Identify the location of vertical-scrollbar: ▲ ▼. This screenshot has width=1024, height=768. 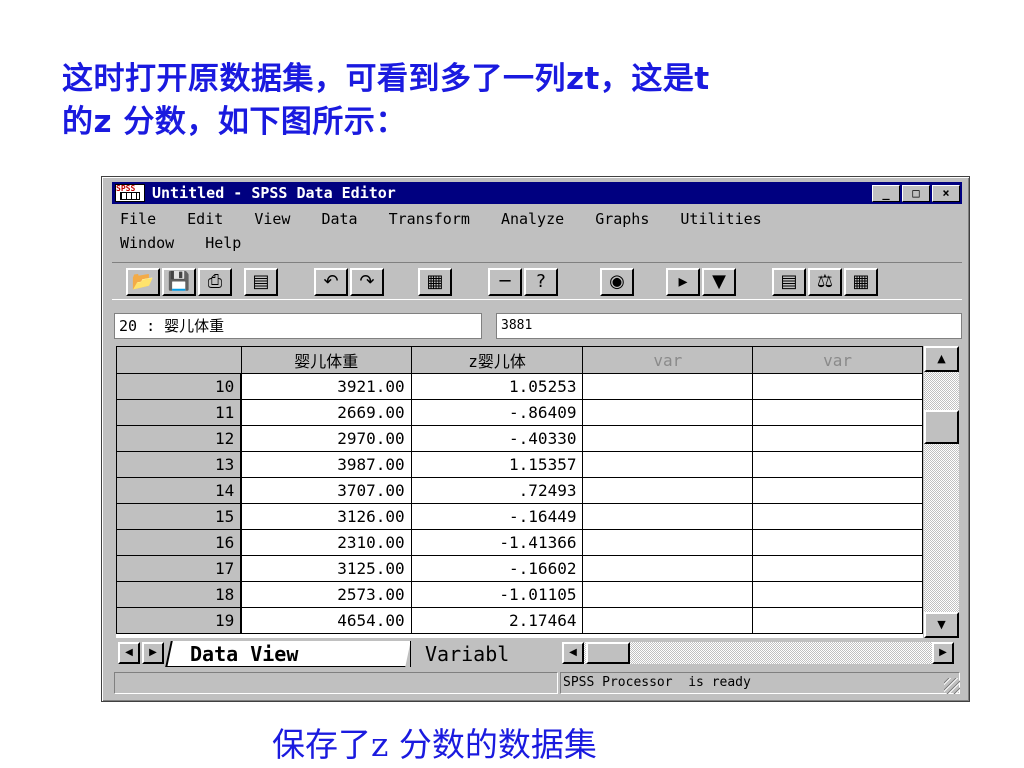
(941, 492).